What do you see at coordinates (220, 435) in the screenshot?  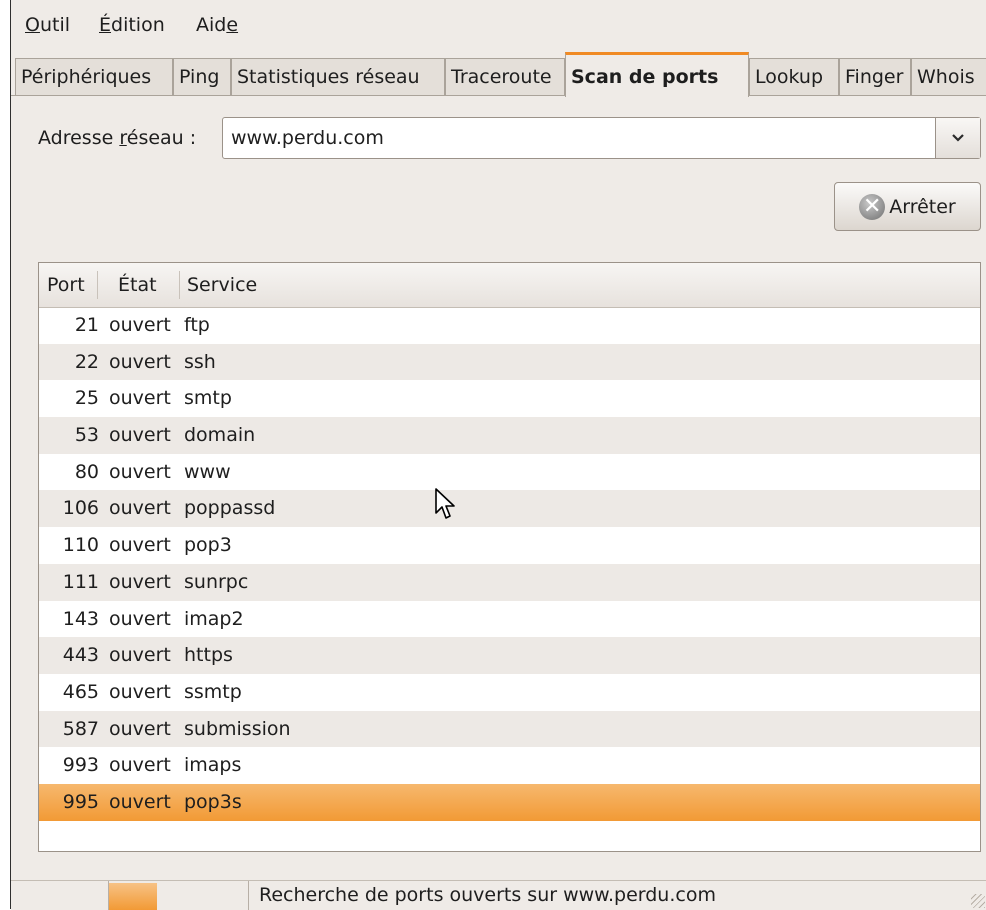 I see `service-cell: domain` at bounding box center [220, 435].